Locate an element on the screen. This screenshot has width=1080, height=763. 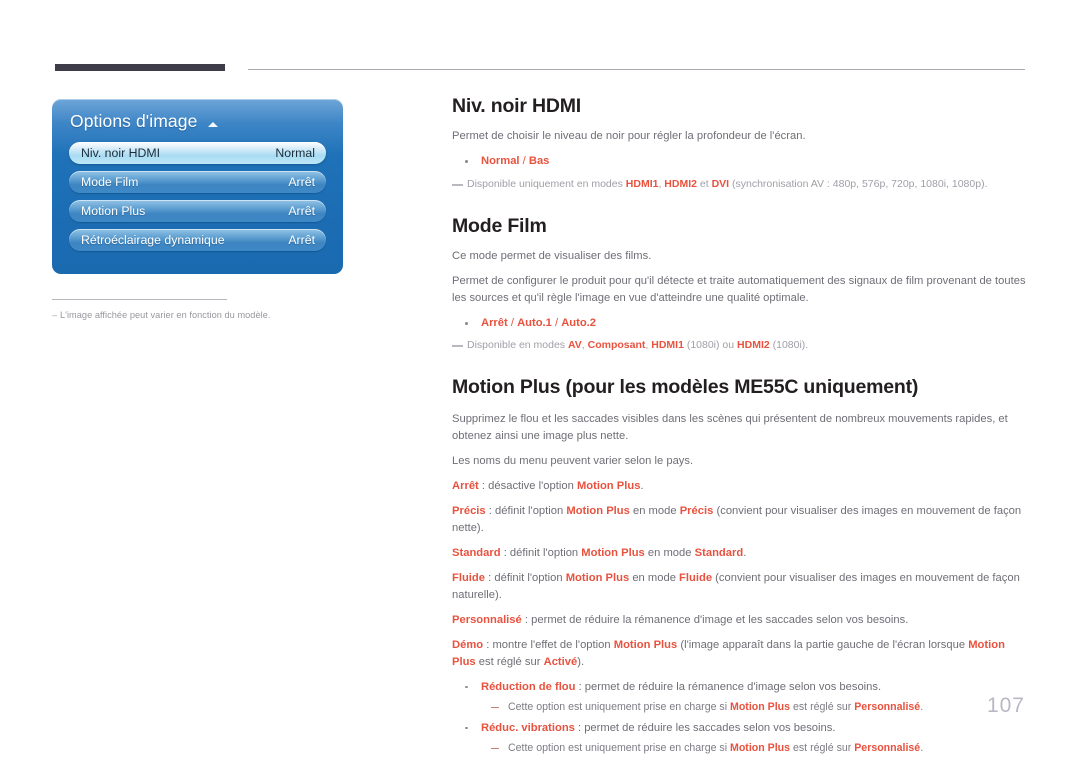
option-bullet-list: Normal / Bas is located at coordinates (741, 161).